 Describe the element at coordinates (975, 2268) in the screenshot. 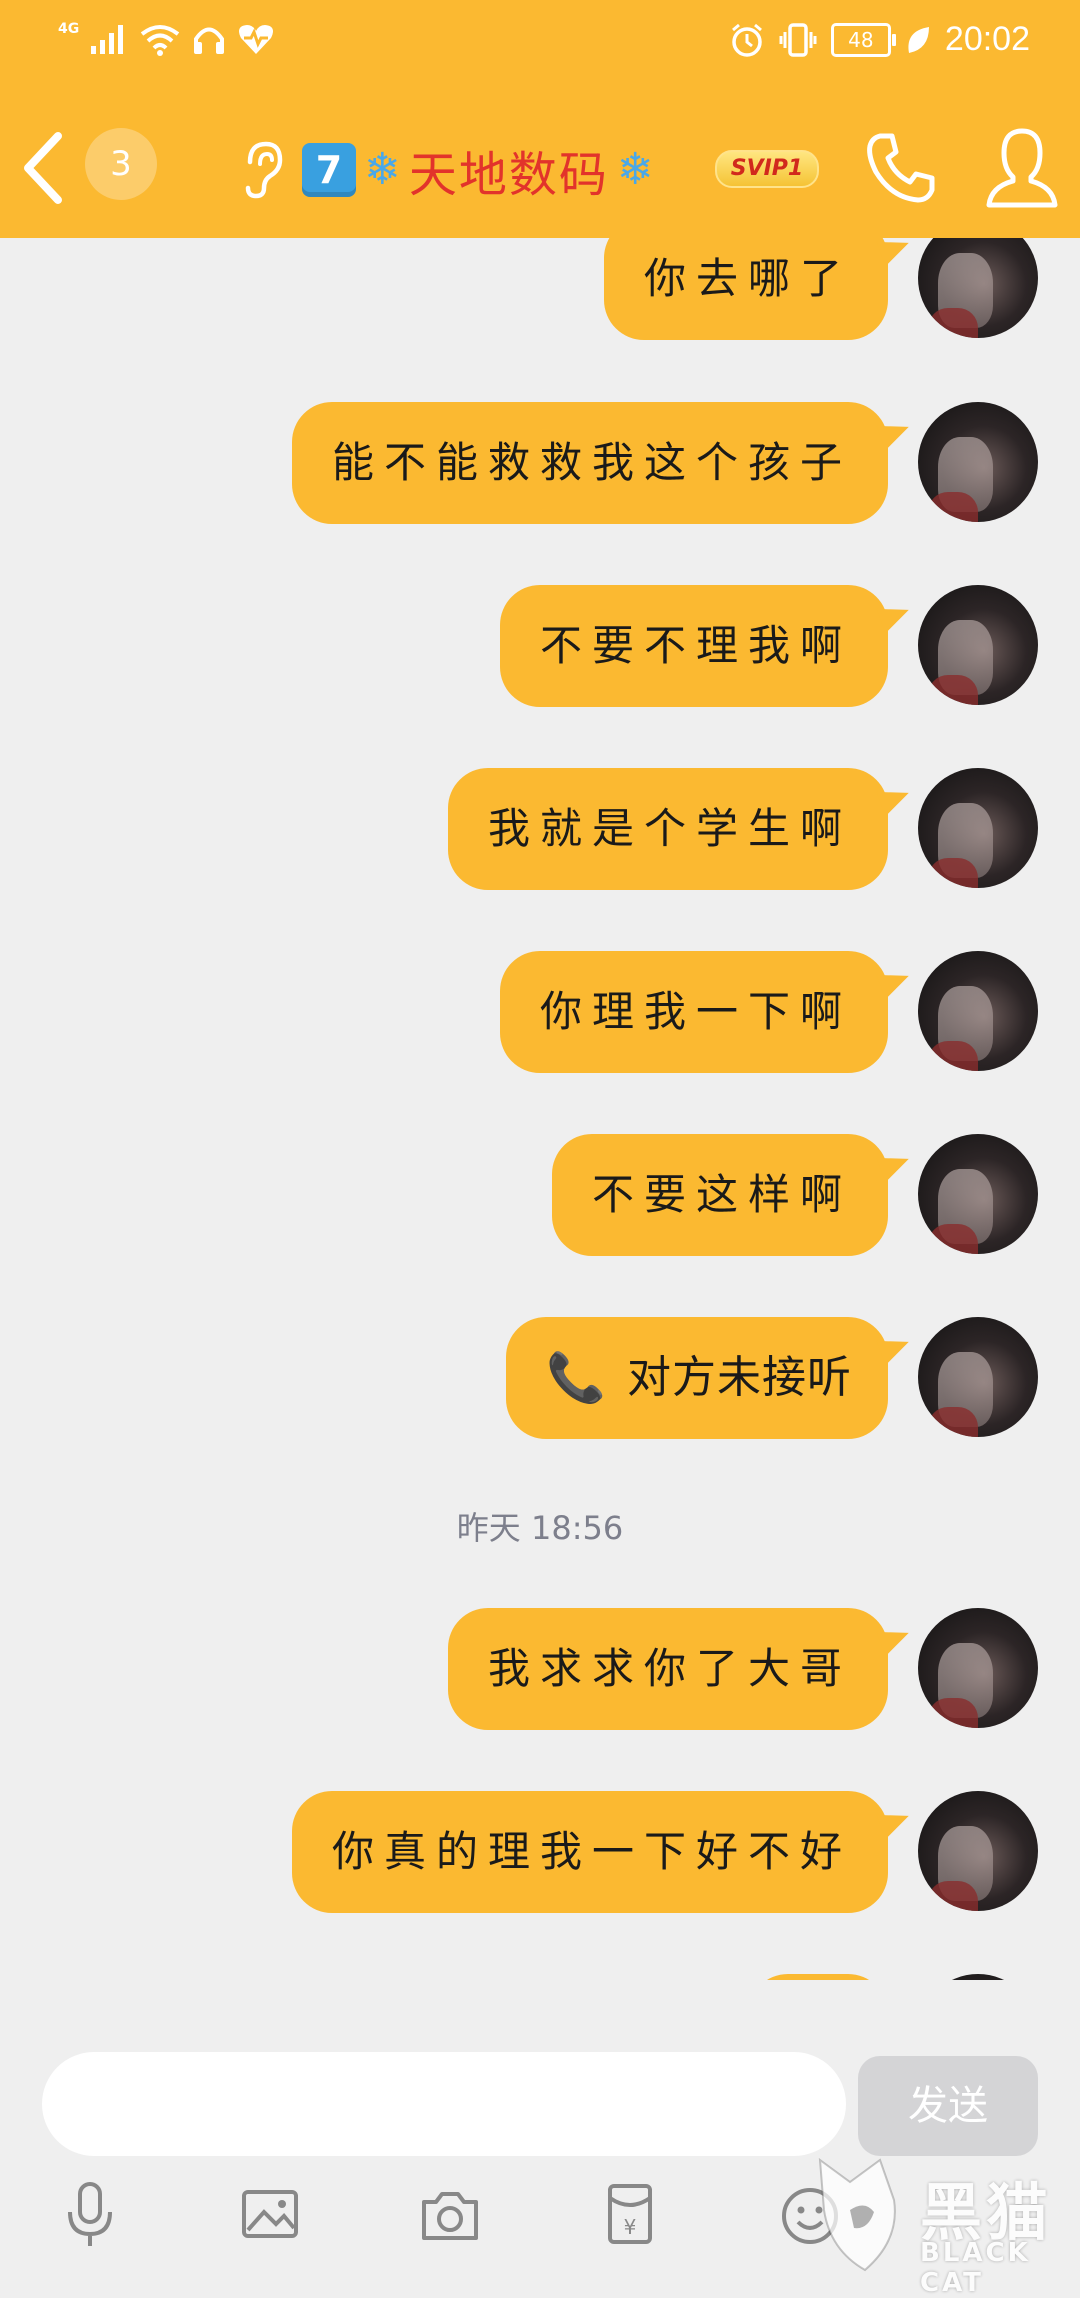

I see `watermark-subtext: BLACK CAT` at that location.